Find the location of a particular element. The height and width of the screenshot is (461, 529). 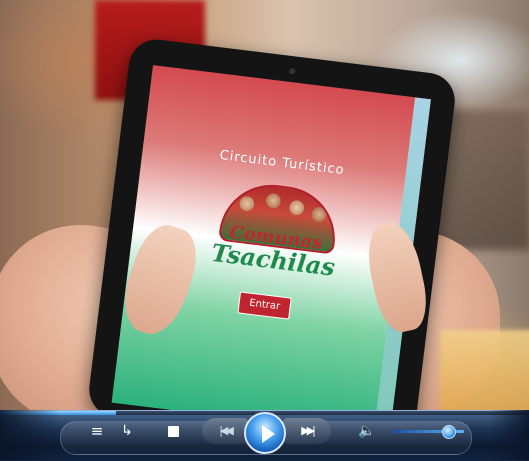

play-icon is located at coordinates (268, 434).